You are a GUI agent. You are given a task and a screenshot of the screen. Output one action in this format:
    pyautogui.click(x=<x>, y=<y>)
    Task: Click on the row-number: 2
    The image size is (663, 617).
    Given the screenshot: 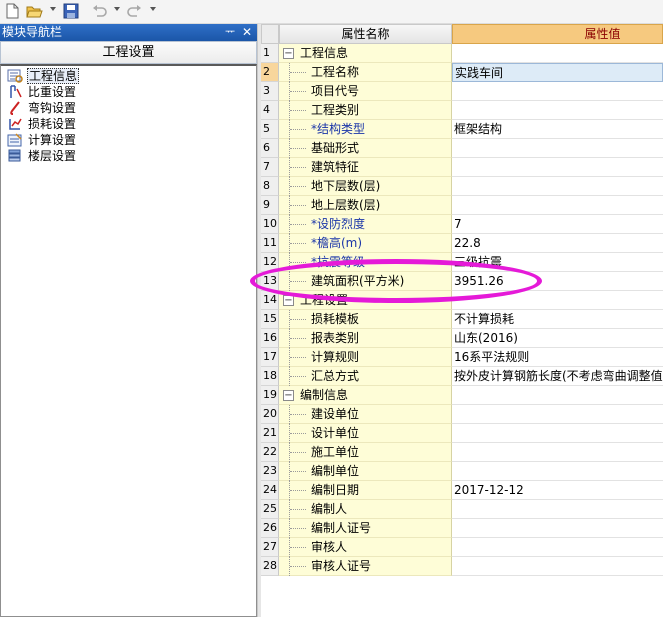 What is the action you would take?
    pyautogui.click(x=270, y=72)
    